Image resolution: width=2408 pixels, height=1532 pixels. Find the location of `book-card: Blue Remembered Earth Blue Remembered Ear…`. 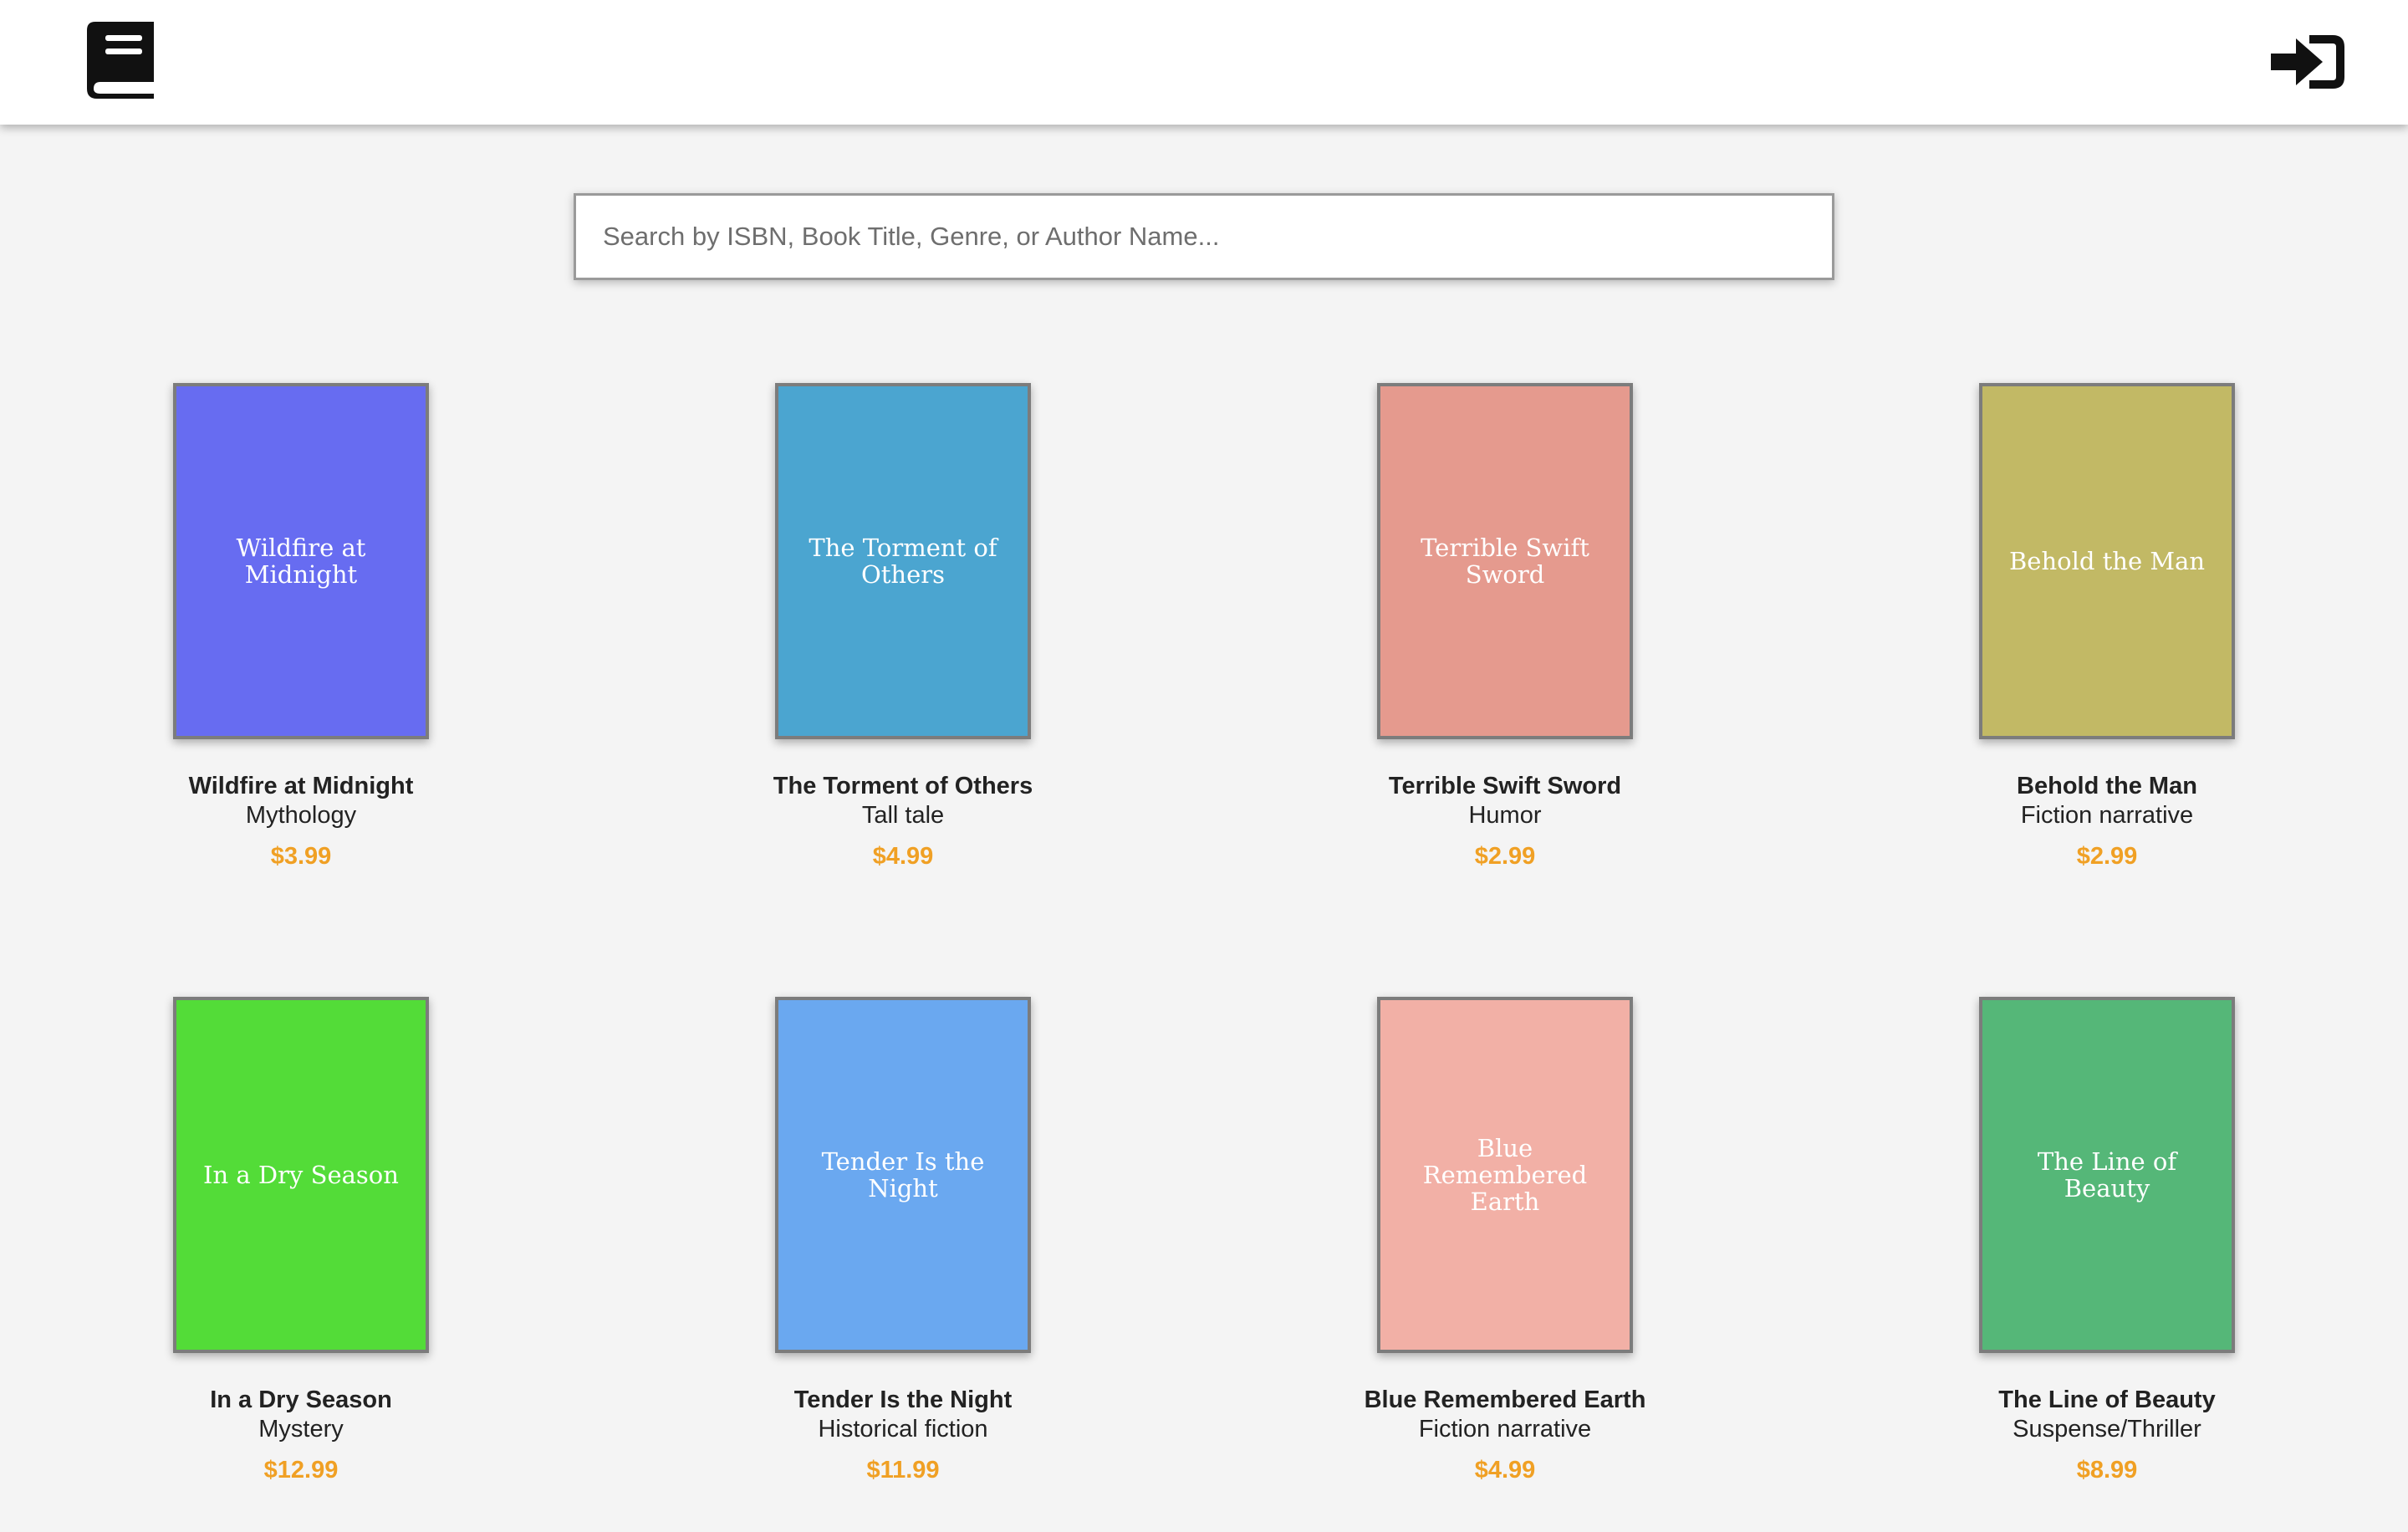

book-card: Blue Remembered Earth Blue Remembered Ear… is located at coordinates (1505, 1264).